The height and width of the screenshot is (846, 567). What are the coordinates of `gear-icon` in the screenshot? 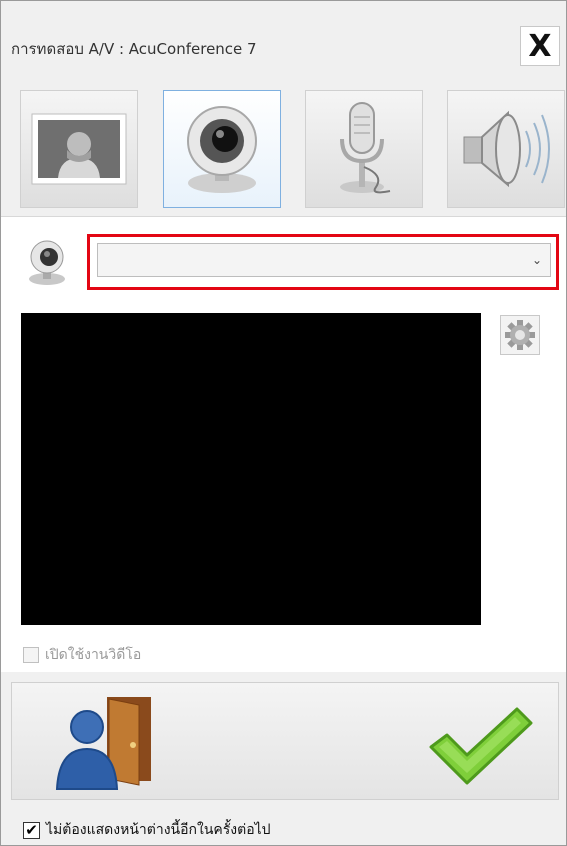 It's located at (520, 335).